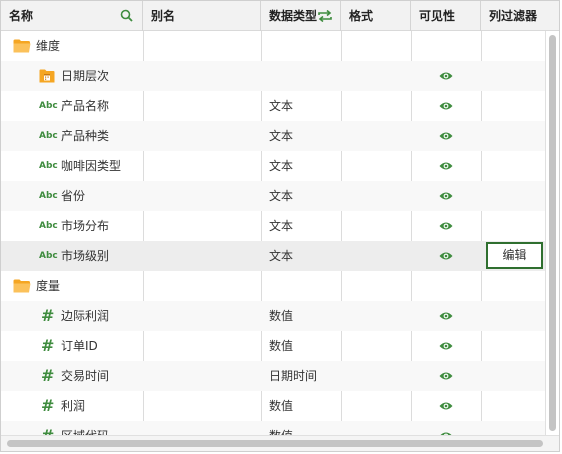 Image resolution: width=562 pixels, height=454 pixels. What do you see at coordinates (79, 346) in the screenshot?
I see `field-name-label: 订单ID` at bounding box center [79, 346].